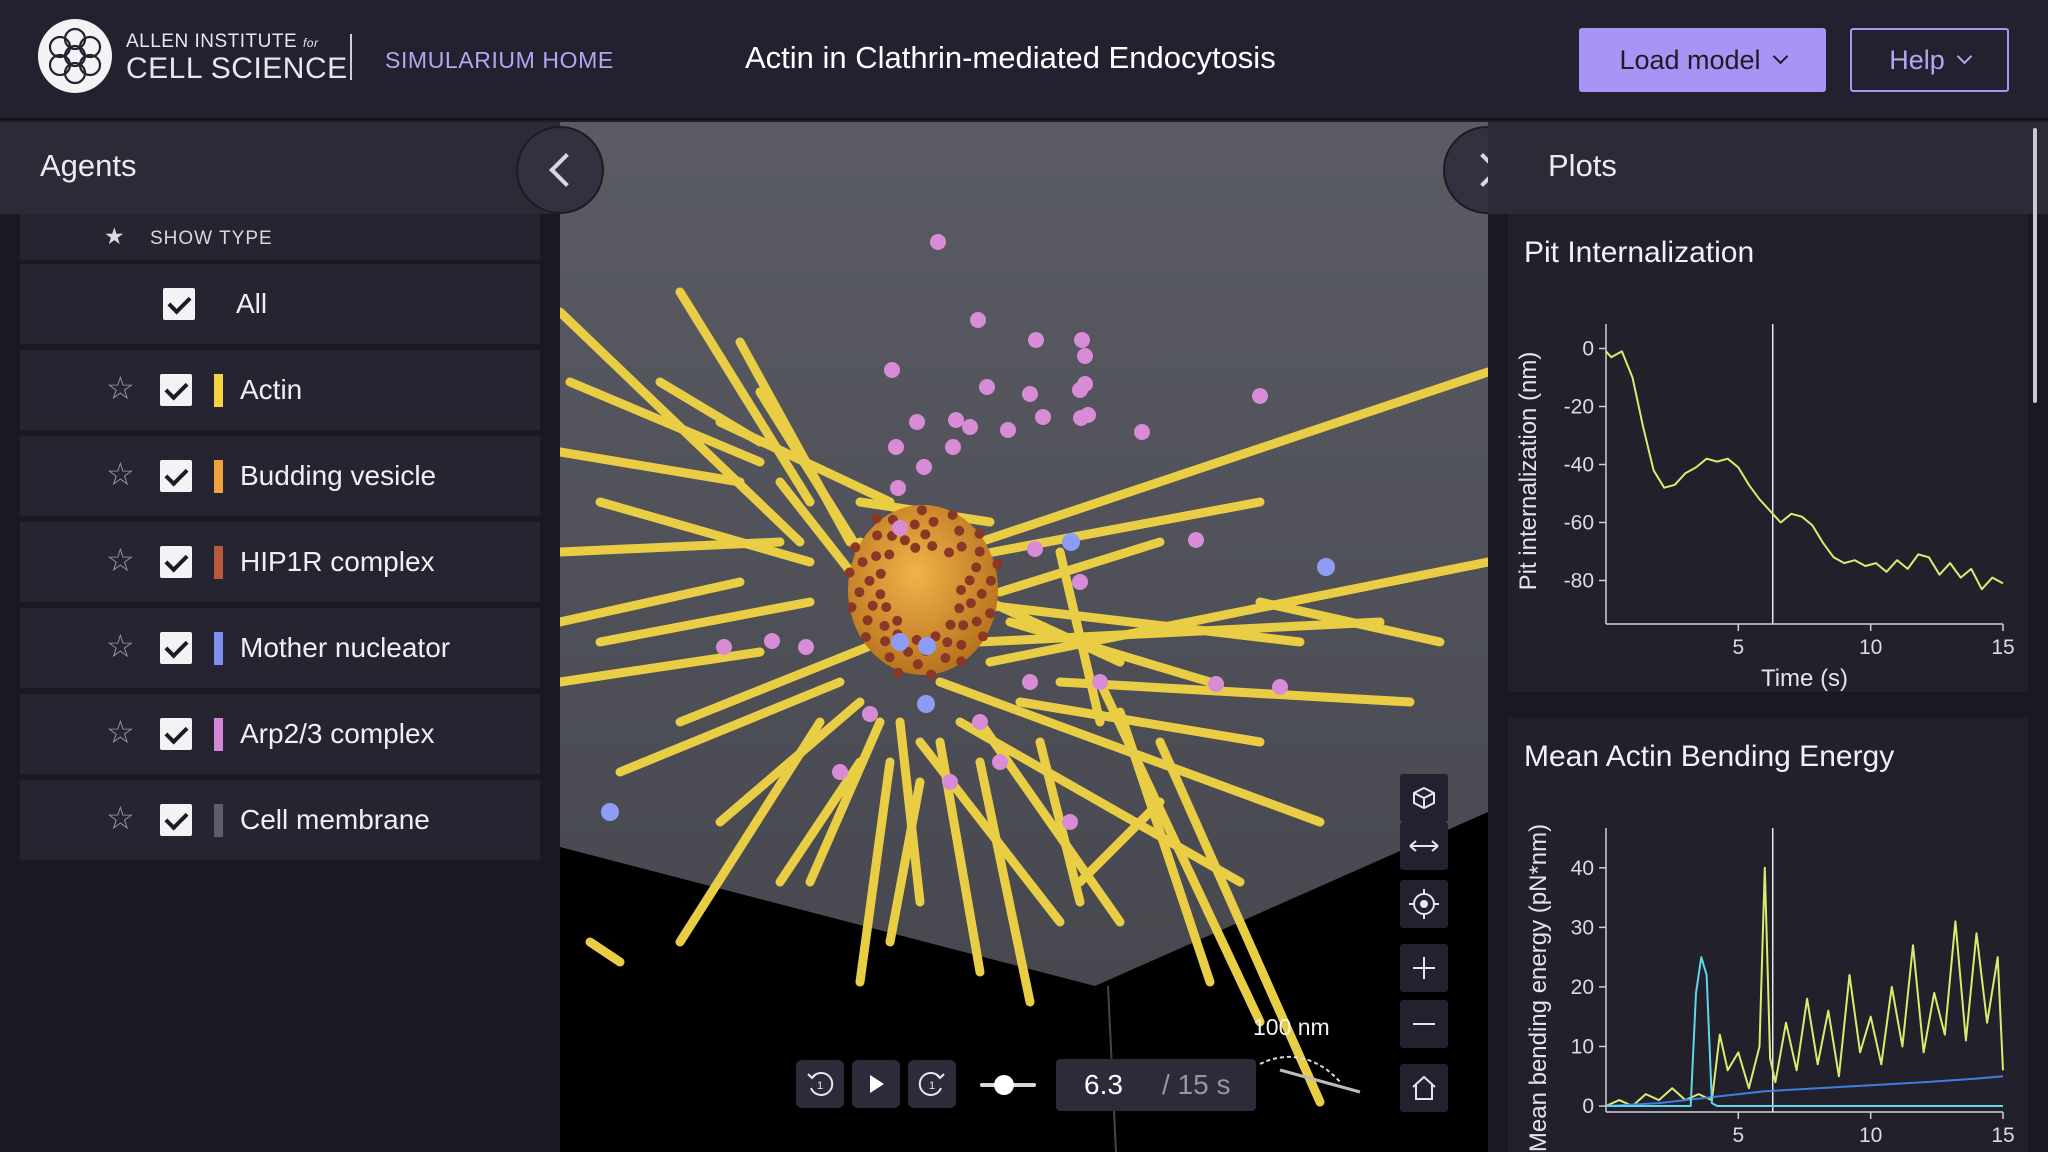 This screenshot has height=1152, width=2048. I want to click on help-button: Help, so click(1929, 60).